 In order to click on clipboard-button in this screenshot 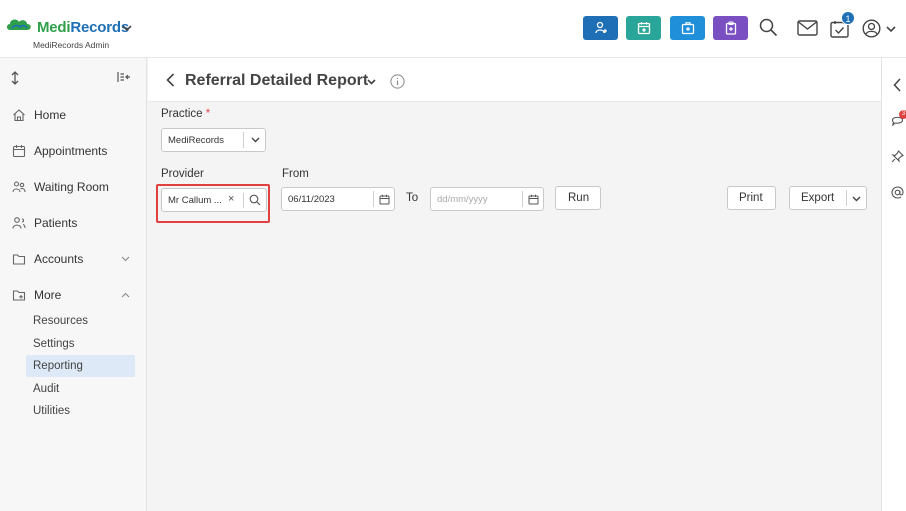, I will do `click(730, 28)`.